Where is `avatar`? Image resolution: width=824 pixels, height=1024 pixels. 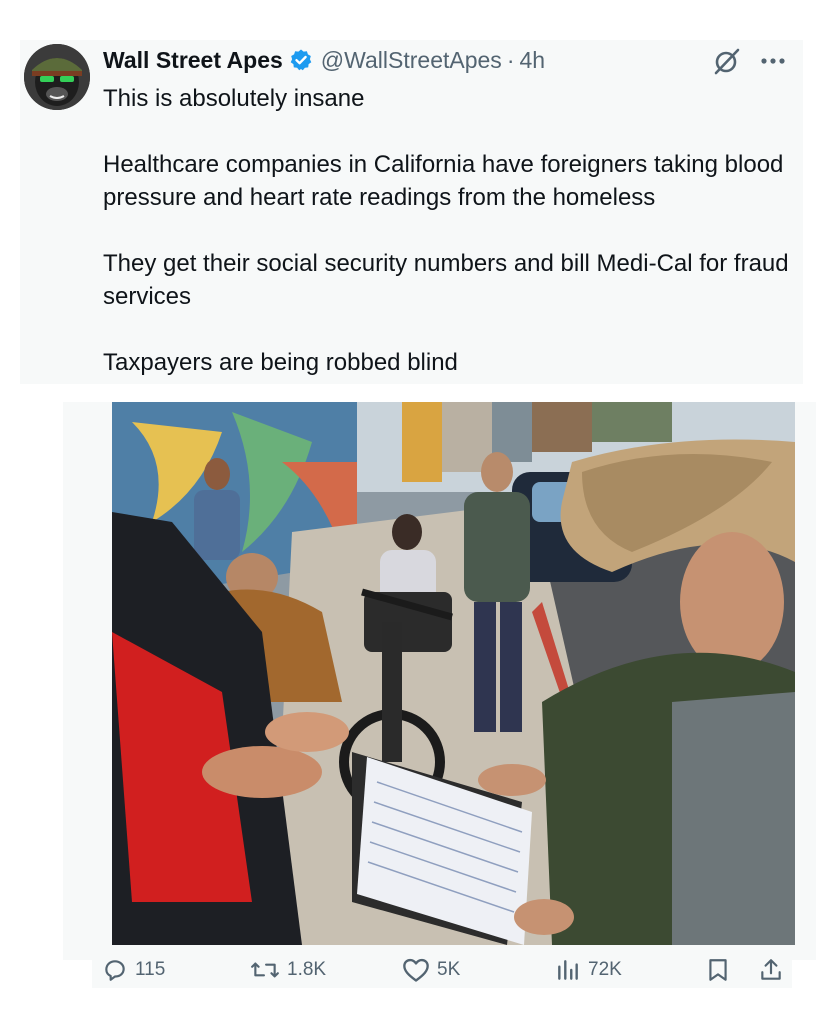
avatar is located at coordinates (57, 77).